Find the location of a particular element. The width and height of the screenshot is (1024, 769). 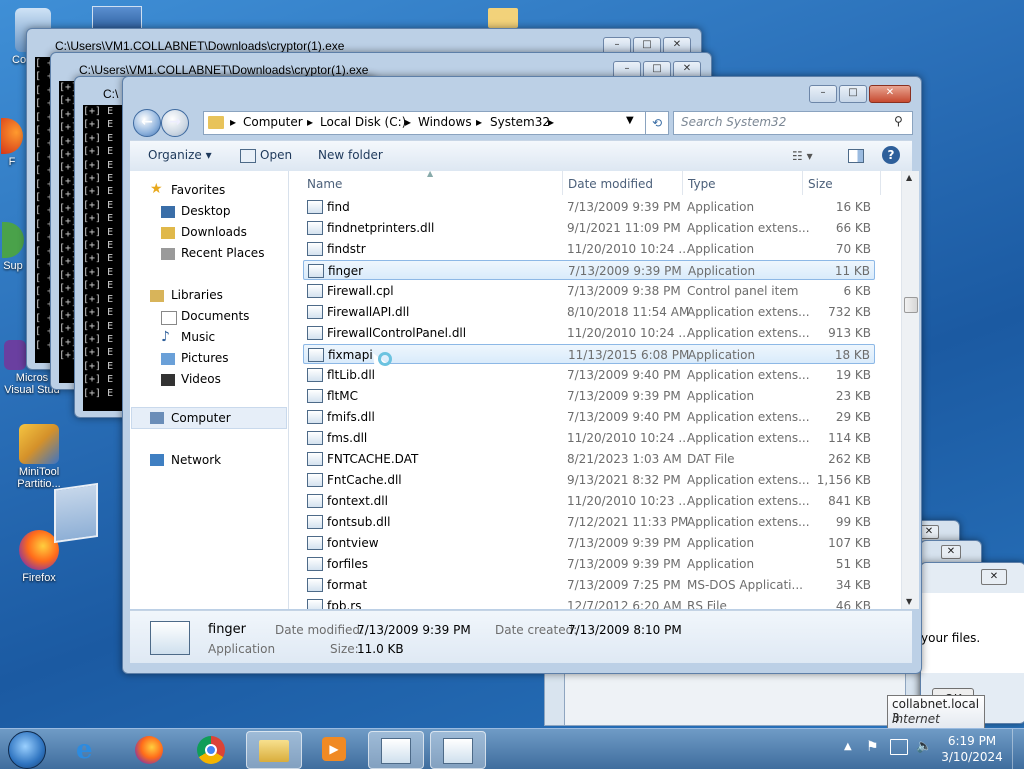

nav-item-desktop: Desktop is located at coordinates (206, 211).